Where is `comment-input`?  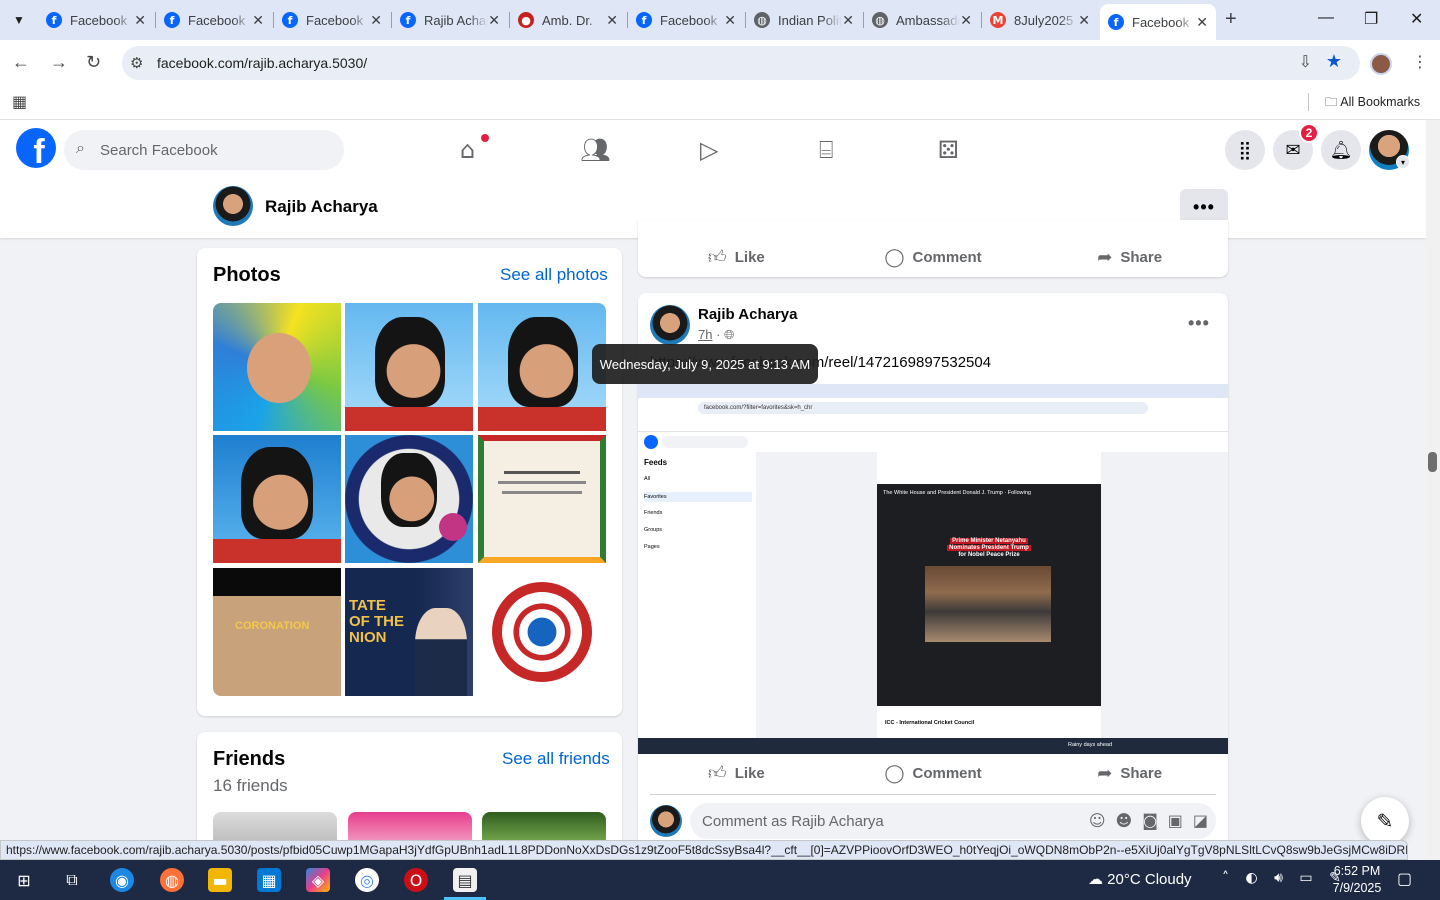
comment-input is located at coordinates (882, 821).